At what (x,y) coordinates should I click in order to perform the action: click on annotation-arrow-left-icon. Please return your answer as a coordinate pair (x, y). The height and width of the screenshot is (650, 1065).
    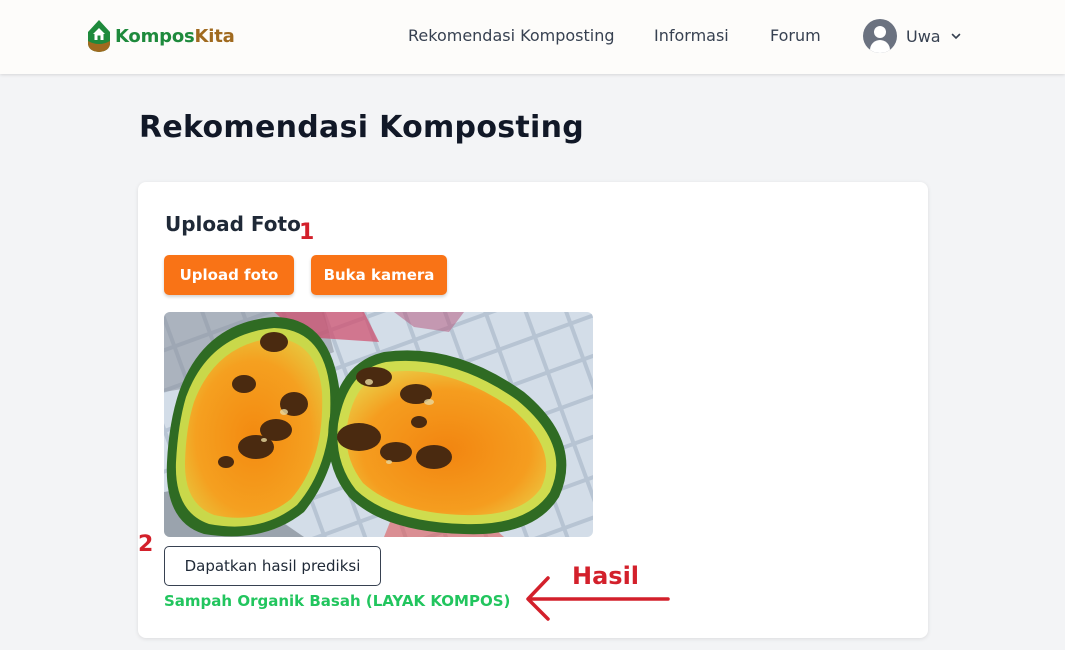
    Looking at the image, I should click on (598, 598).